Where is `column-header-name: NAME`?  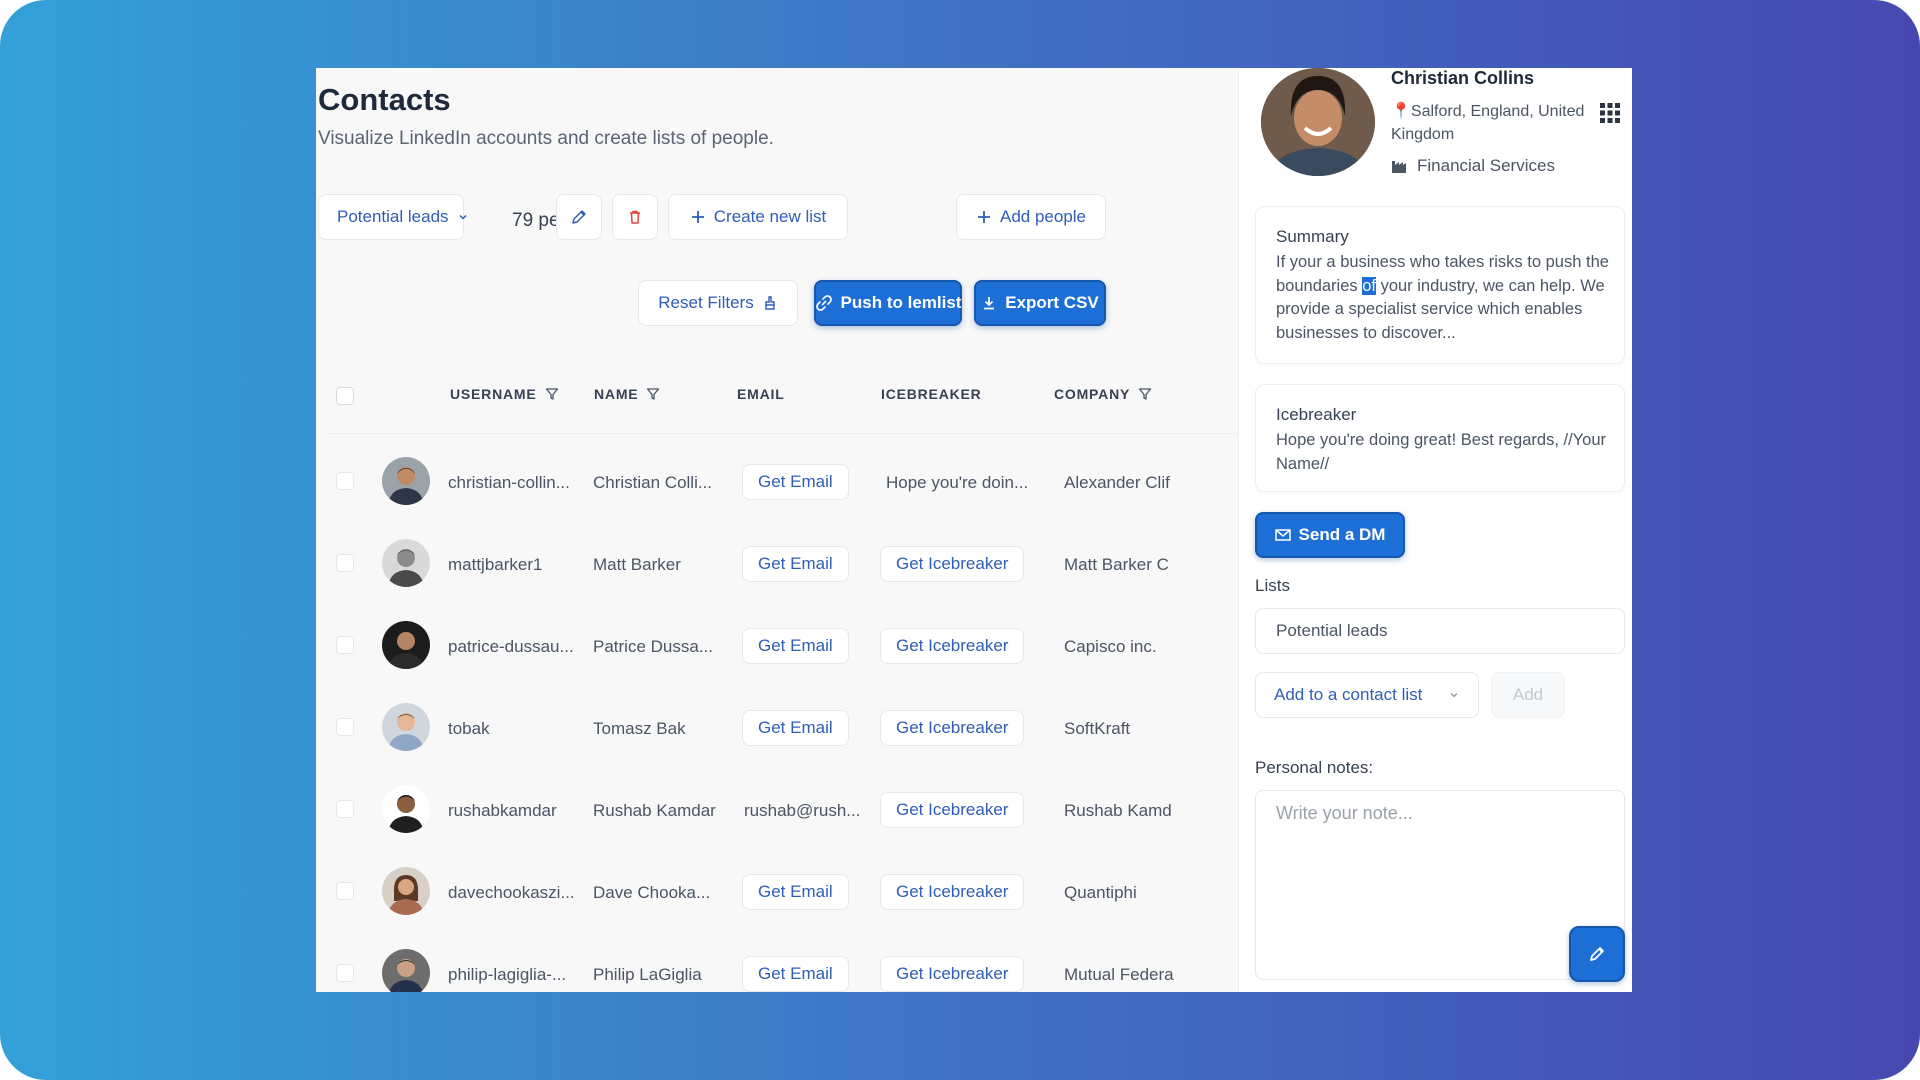
column-header-name: NAME is located at coordinates (627, 394).